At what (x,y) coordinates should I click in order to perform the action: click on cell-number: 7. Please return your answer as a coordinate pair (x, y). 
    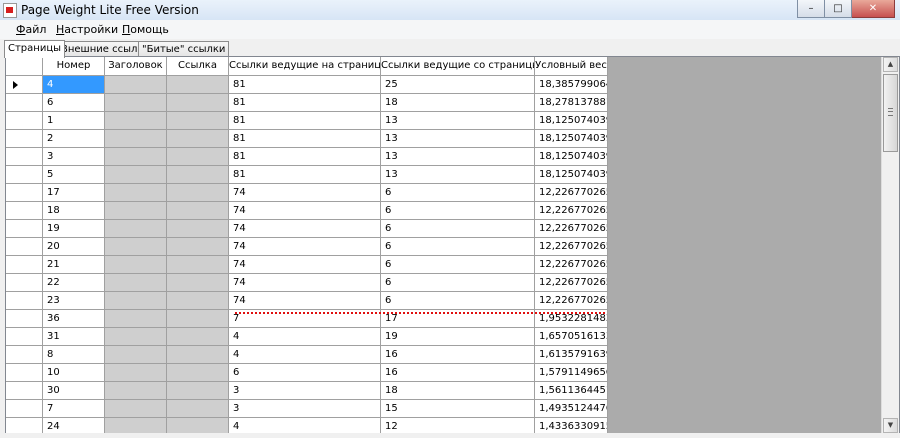
    Looking at the image, I should click on (74, 409).